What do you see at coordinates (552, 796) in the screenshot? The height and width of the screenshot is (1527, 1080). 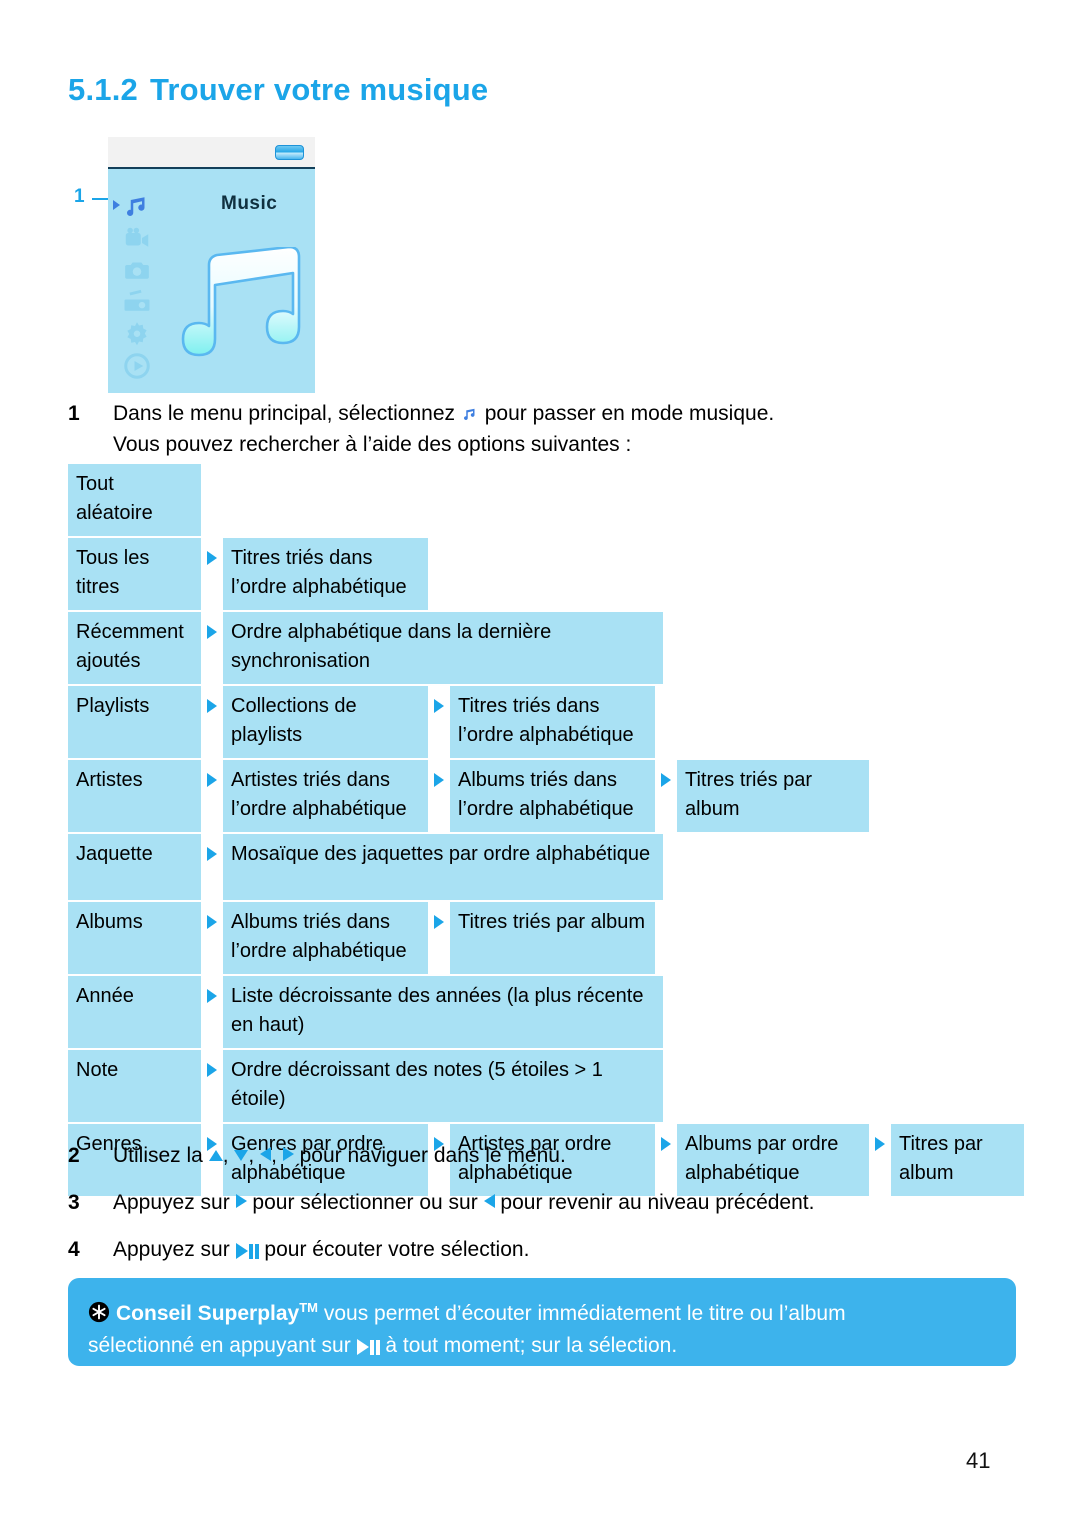 I see `flow-cell-level3: Albums triés dans l’ordre alphabétique` at bounding box center [552, 796].